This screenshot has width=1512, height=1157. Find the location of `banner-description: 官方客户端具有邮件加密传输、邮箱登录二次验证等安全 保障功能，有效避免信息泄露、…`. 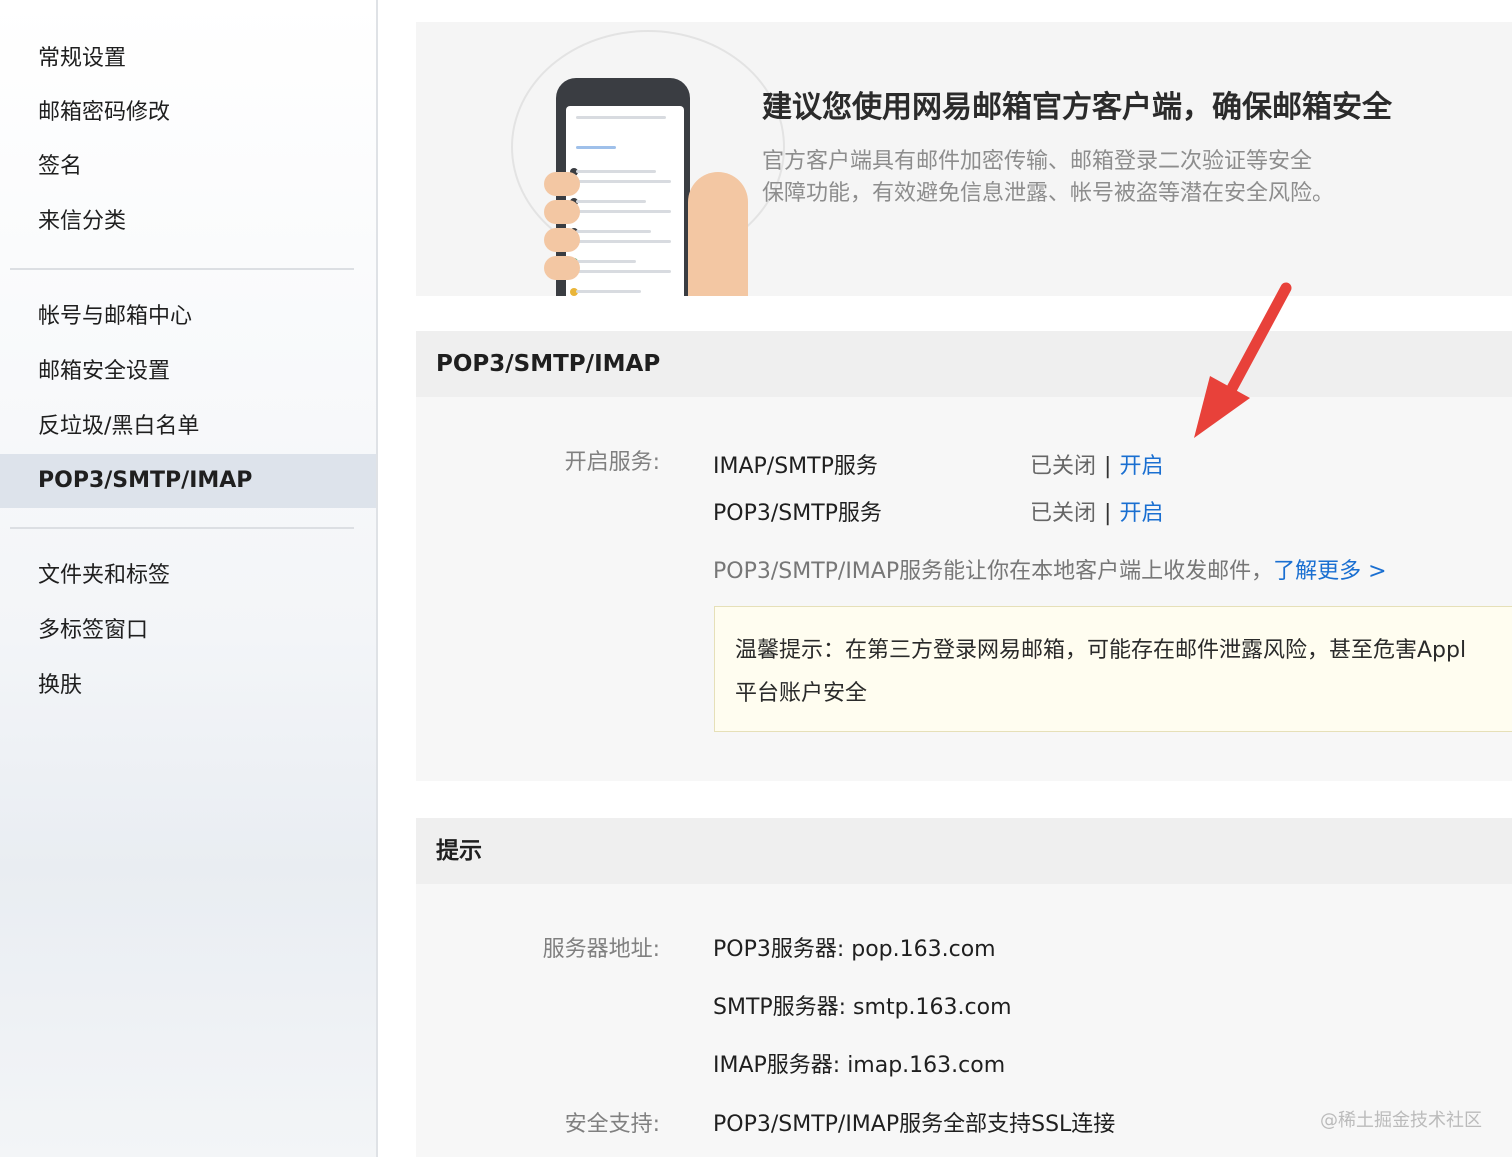

banner-description: 官方客户端具有邮件加密传输、邮箱登录二次验证等安全 保障功能，有效避免信息泄露、… is located at coordinates (1072, 178).